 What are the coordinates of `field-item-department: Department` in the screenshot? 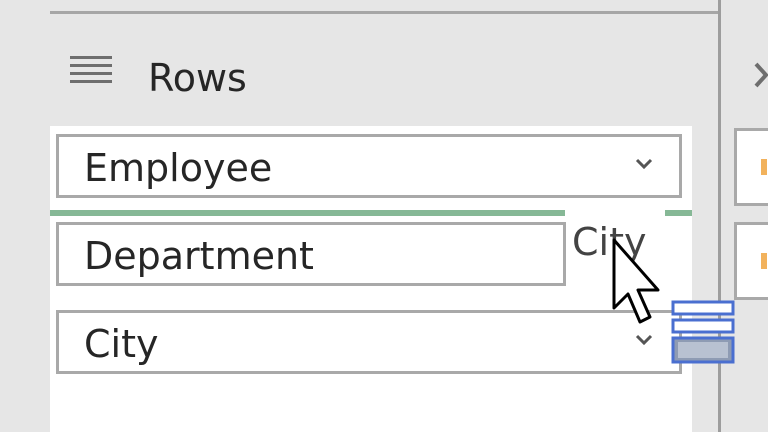 It's located at (311, 254).